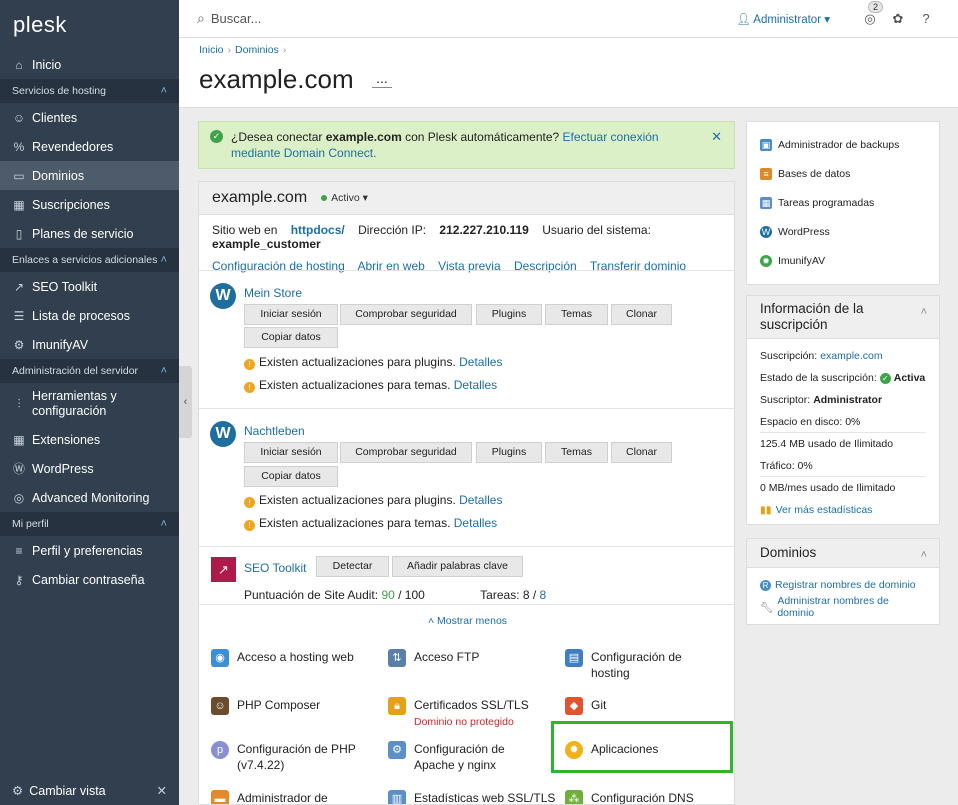 The height and width of the screenshot is (805, 958). I want to click on sidebar-item-label: Inicio, so click(47, 64).